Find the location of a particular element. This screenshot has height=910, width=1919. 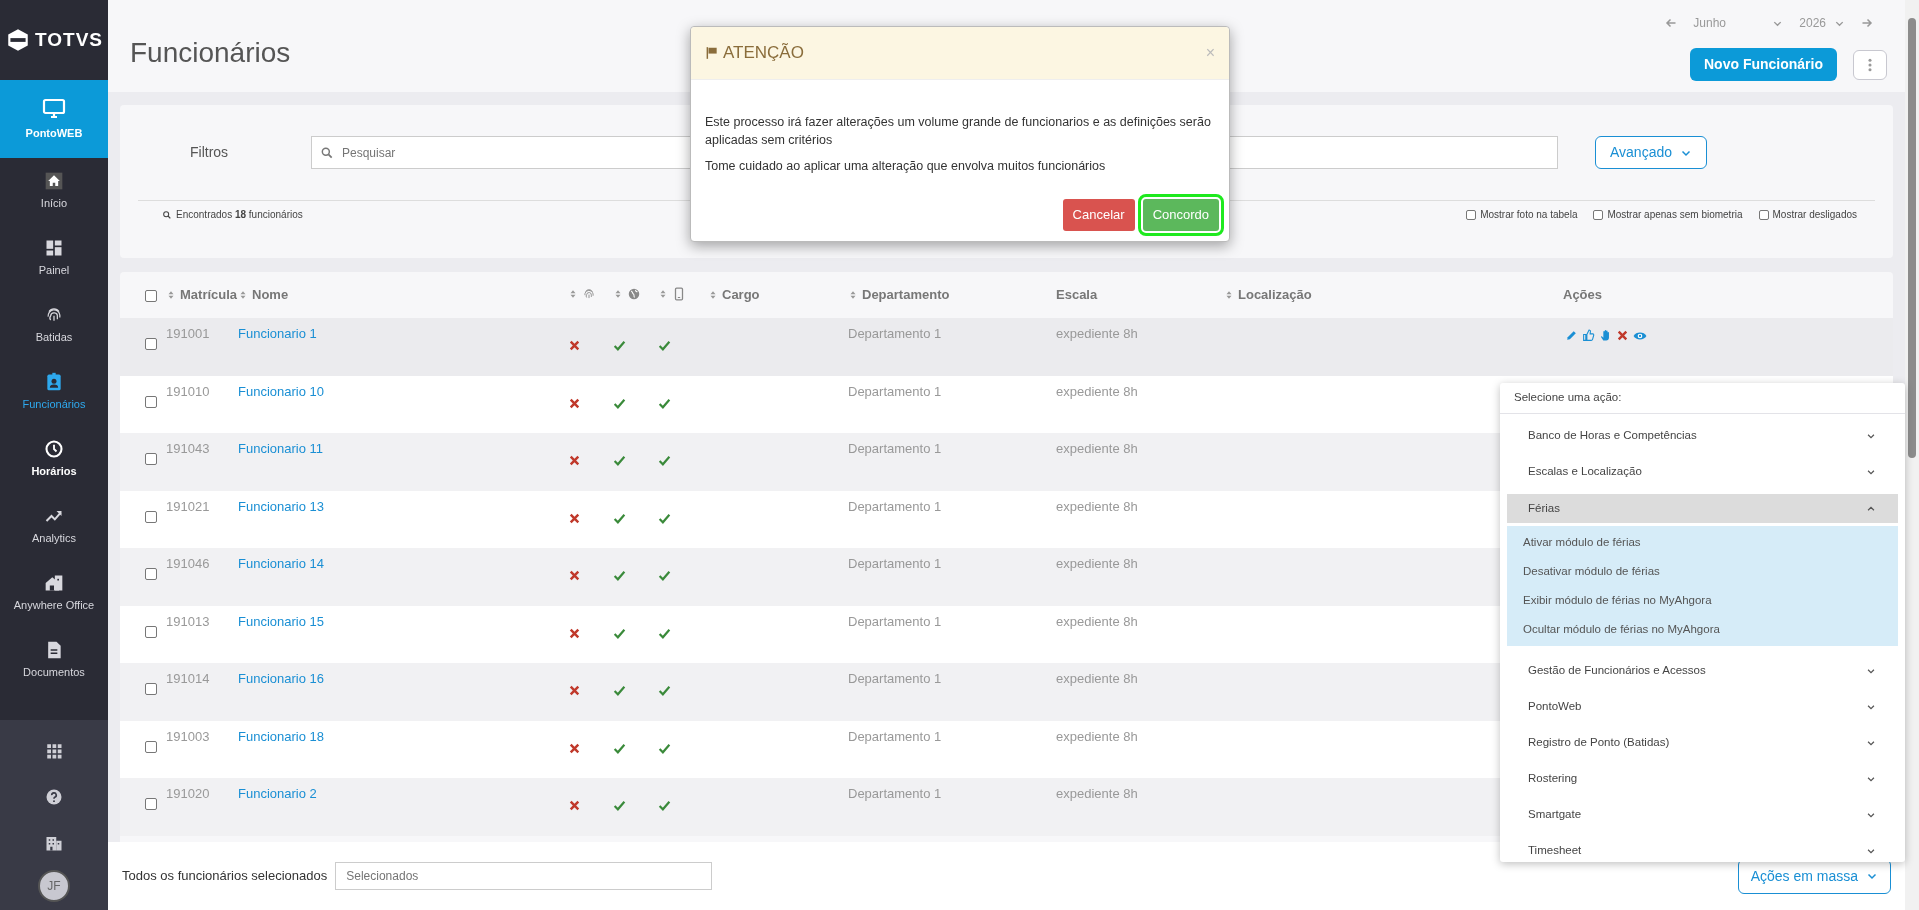

id-cell: 191043 is located at coordinates (188, 448).